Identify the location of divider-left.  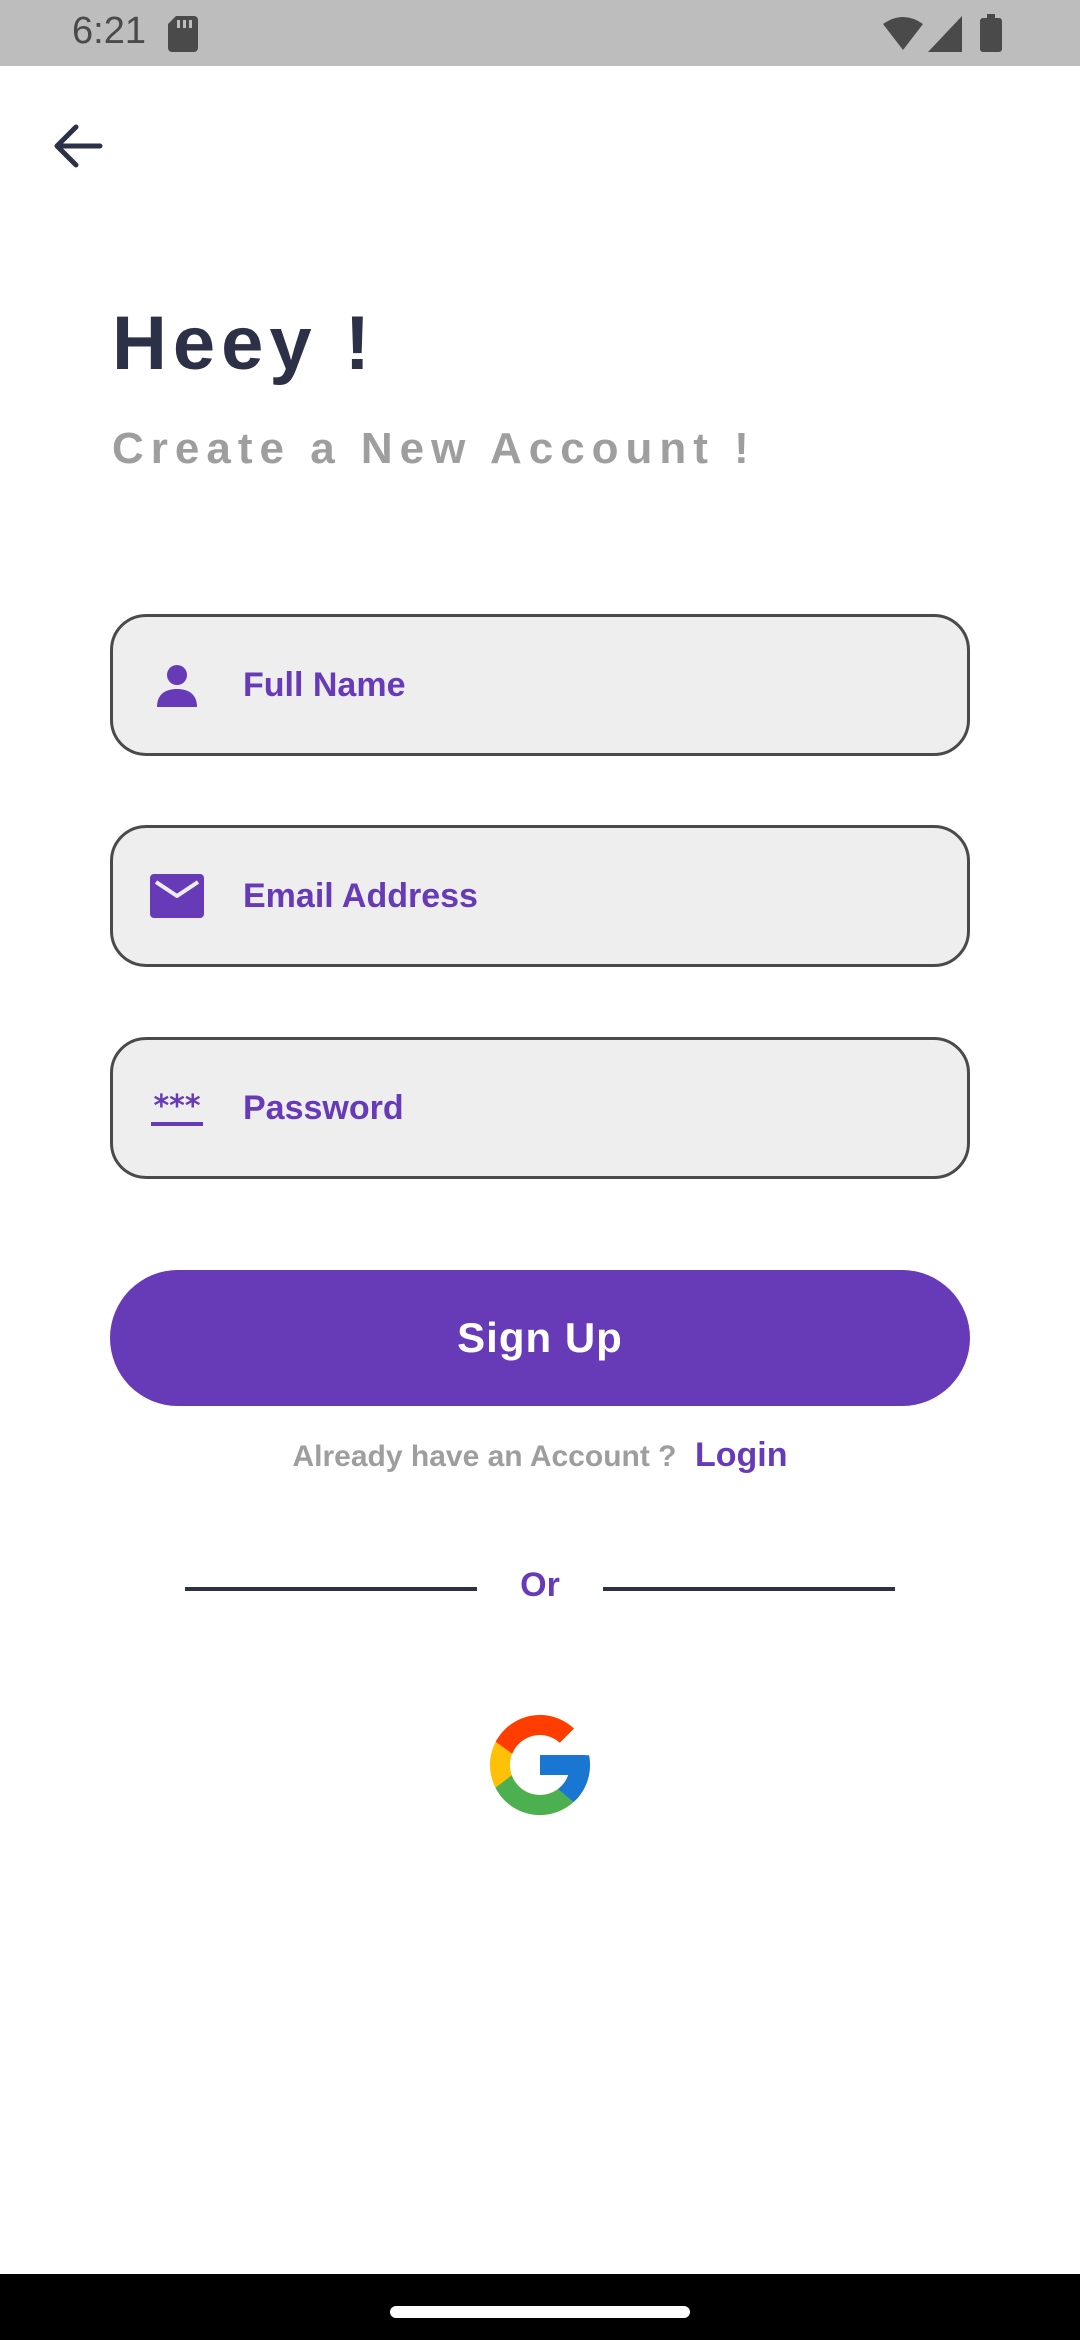
(331, 1589).